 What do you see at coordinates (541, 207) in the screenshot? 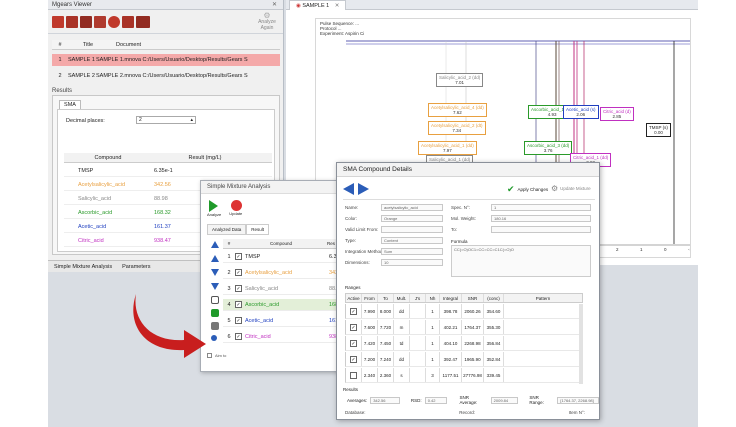
I see `field-input: 1` at bounding box center [541, 207].